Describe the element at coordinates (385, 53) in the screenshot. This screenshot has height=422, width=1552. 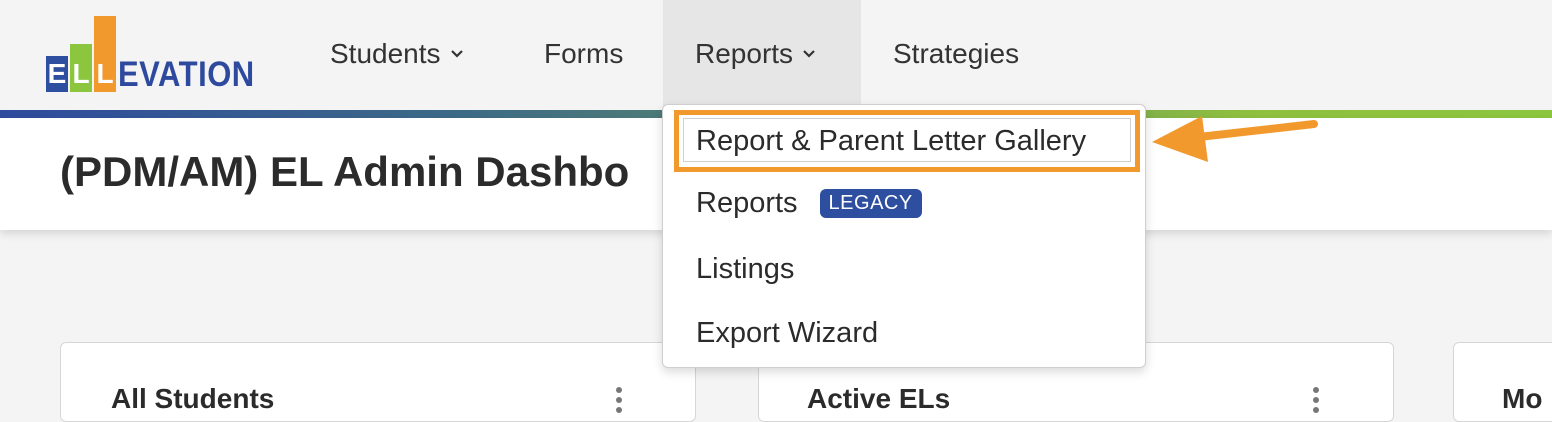
I see `nav-students-label: Students` at that location.